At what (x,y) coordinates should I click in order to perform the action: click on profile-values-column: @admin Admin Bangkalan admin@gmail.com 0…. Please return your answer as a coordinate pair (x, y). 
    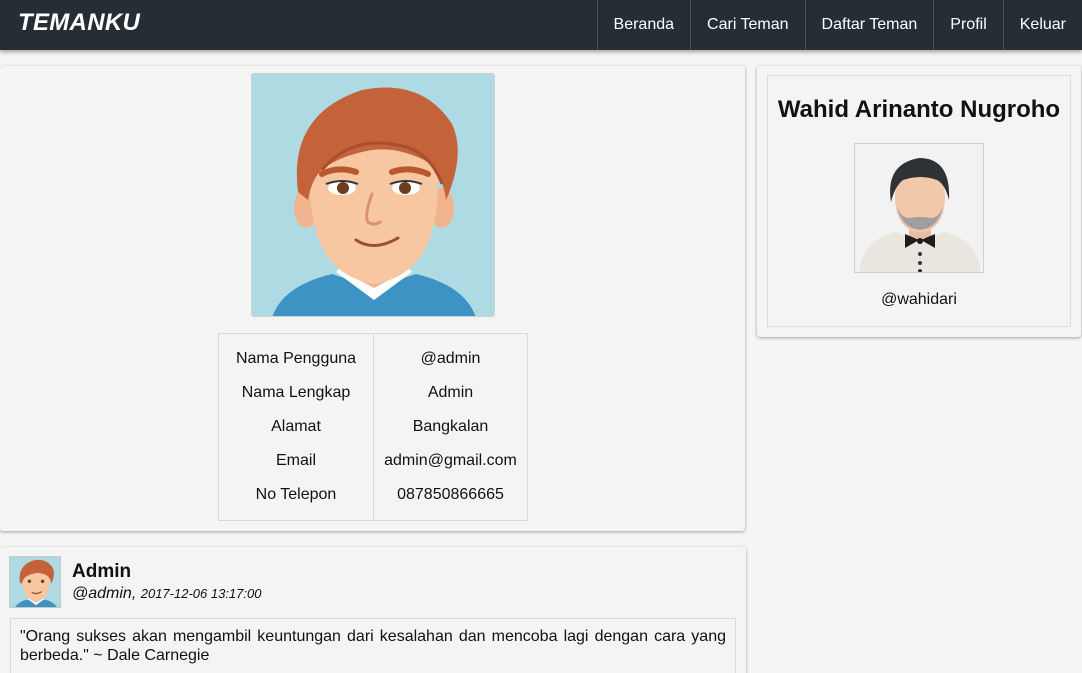
    Looking at the image, I should click on (450, 427).